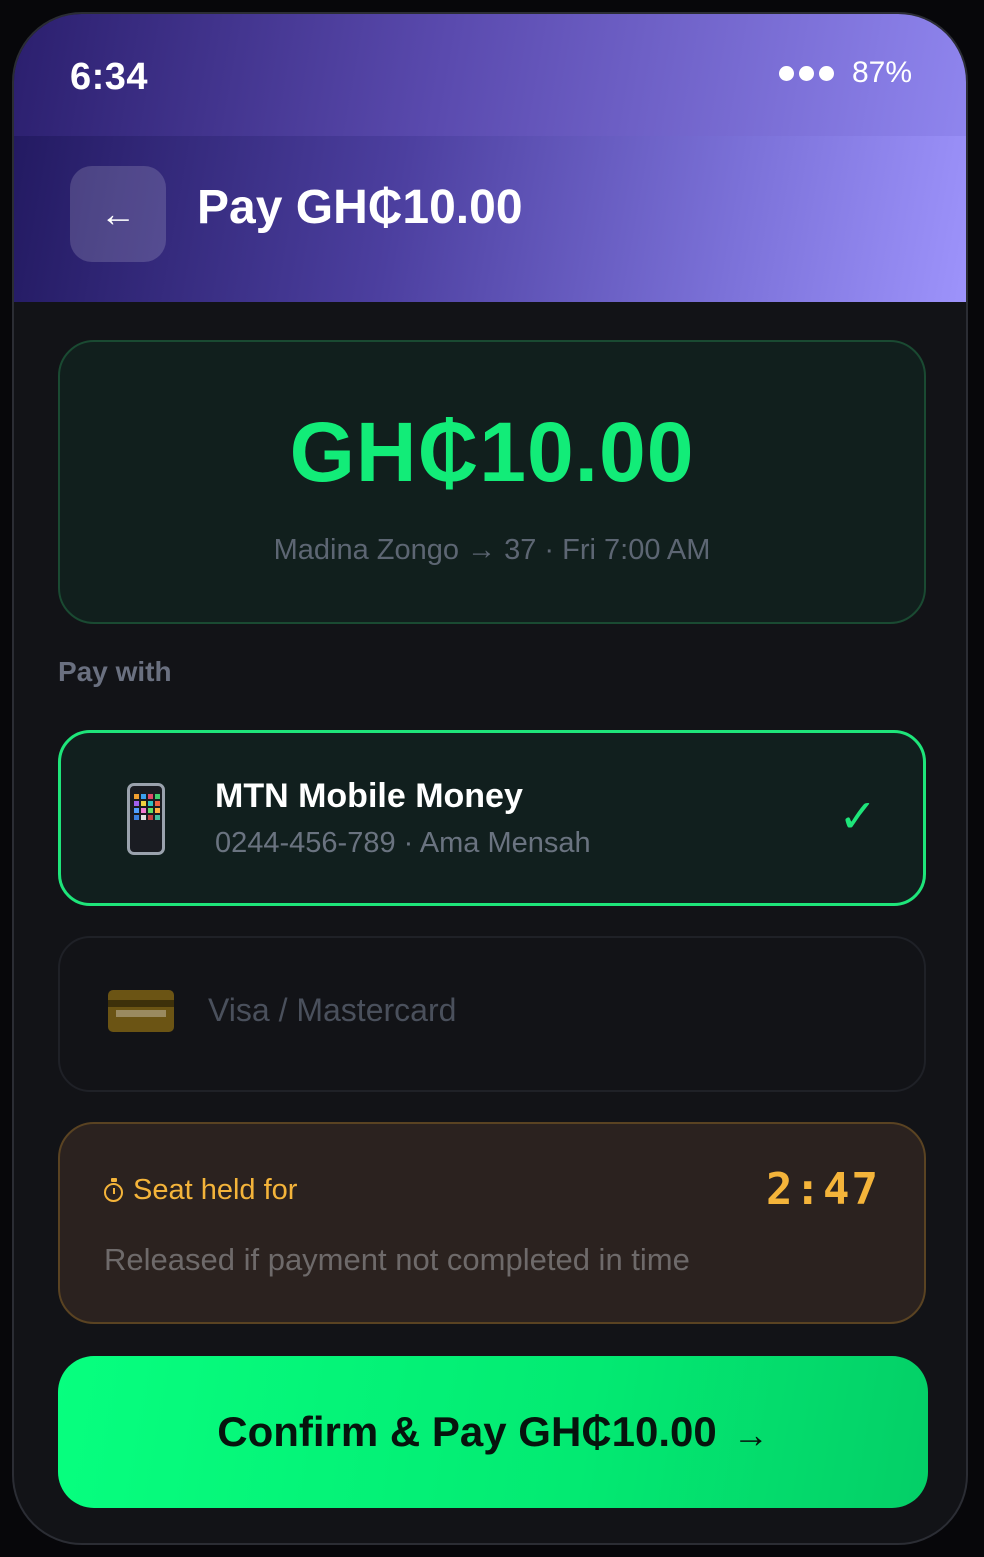  I want to click on page-header: ← Pay GH₵10.00, so click(490, 219).